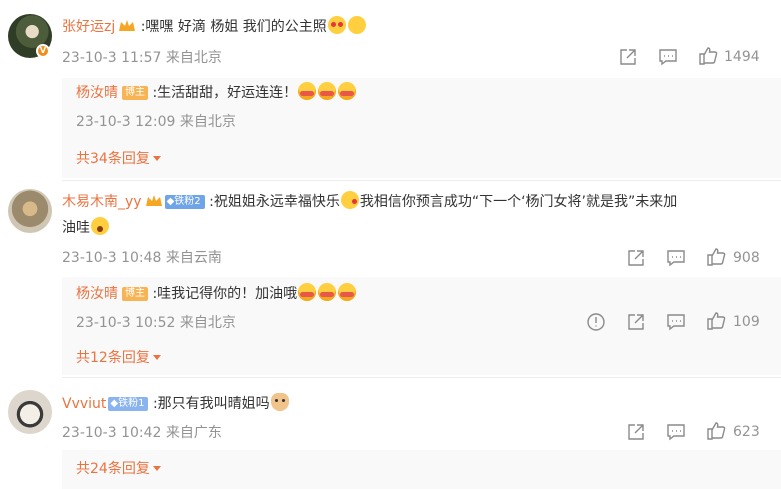 This screenshot has width=781, height=489. Describe the element at coordinates (596, 322) in the screenshot. I see `report-icon` at that location.